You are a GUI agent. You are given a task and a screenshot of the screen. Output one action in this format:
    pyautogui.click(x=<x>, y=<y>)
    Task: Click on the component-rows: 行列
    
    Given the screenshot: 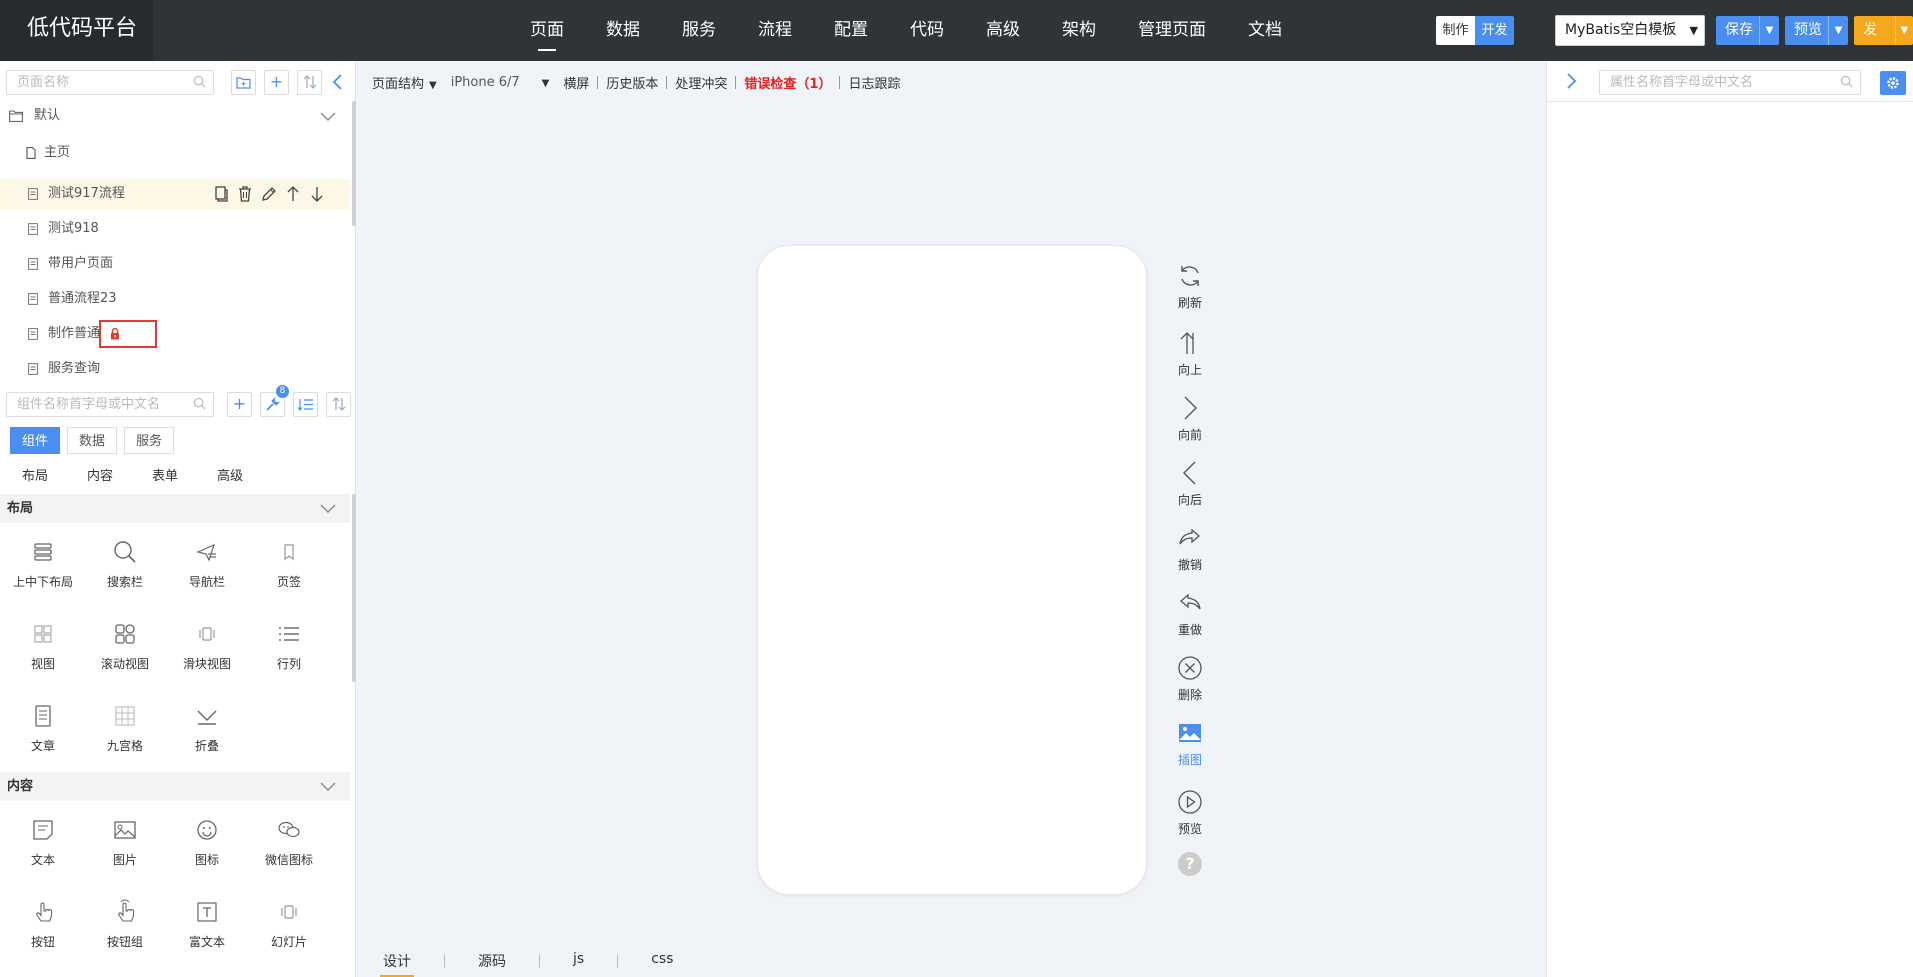 What is the action you would take?
    pyautogui.click(x=289, y=646)
    